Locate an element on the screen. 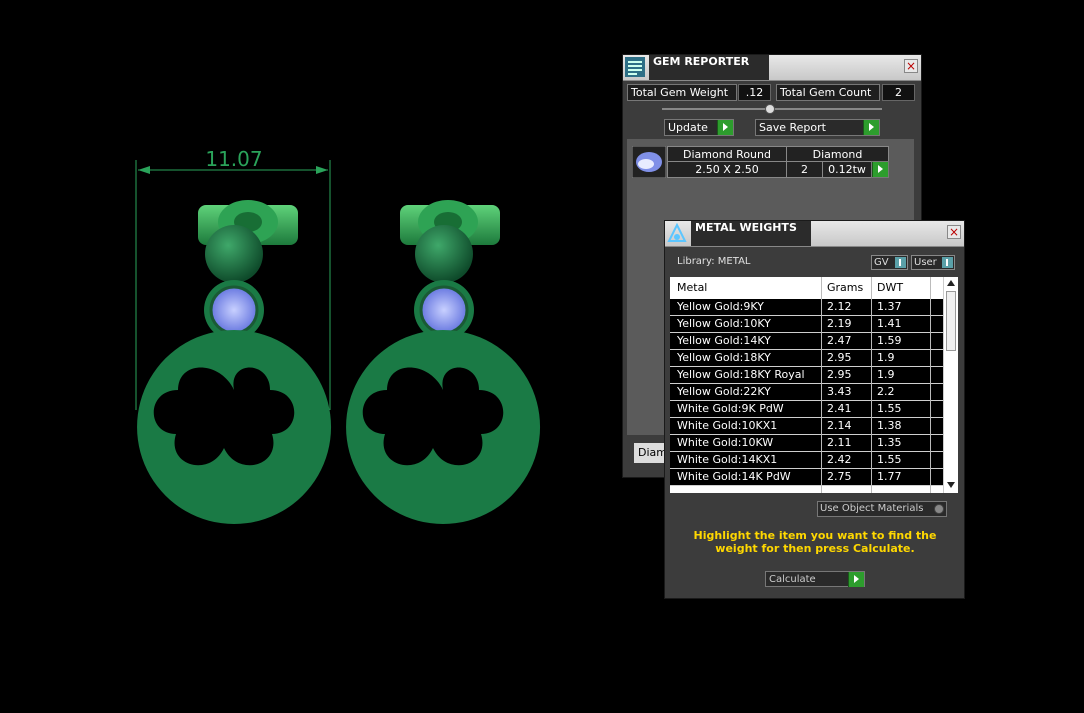 The width and height of the screenshot is (1084, 713). metal-cell: White Gold:10KW is located at coordinates (725, 442).